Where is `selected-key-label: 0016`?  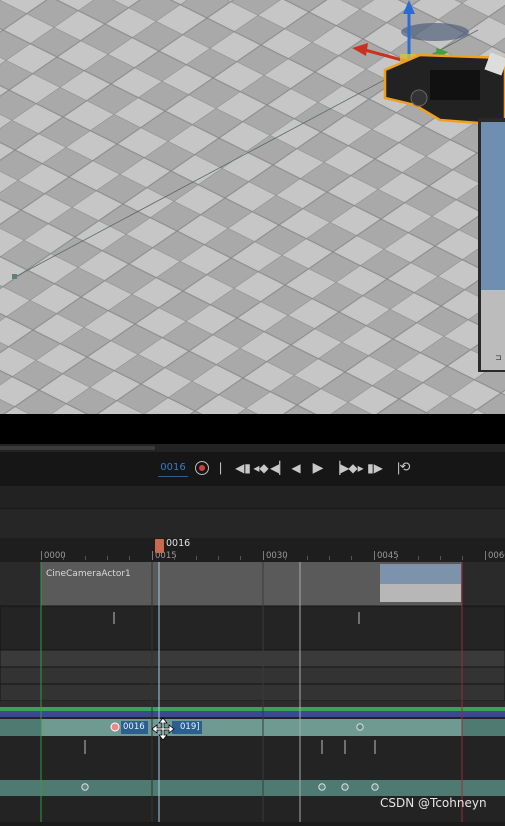 selected-key-label: 0016 is located at coordinates (134, 727).